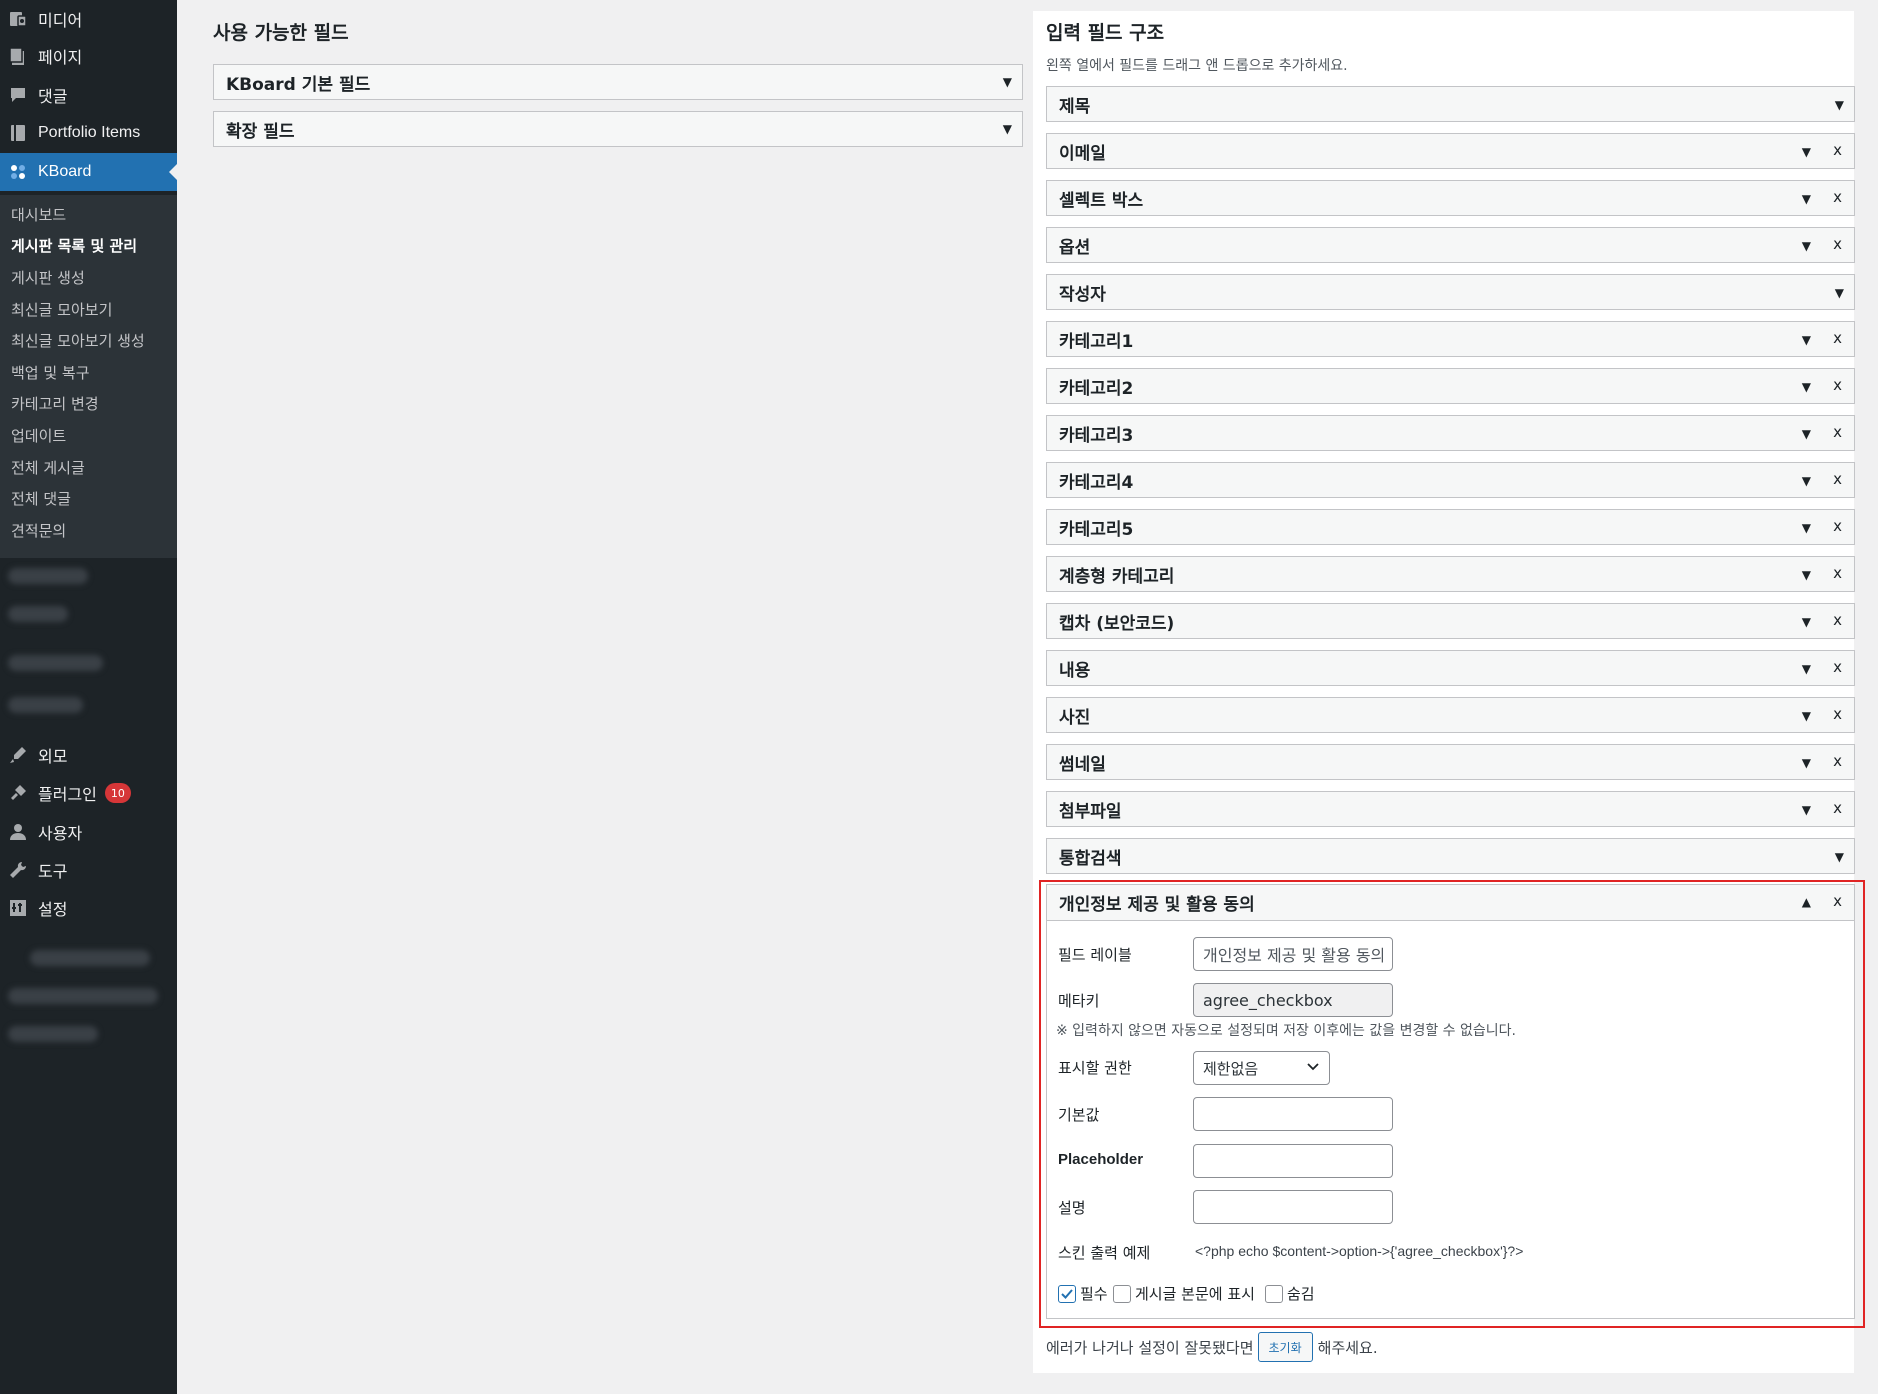 Image resolution: width=1878 pixels, height=1394 pixels. What do you see at coordinates (38, 530) in the screenshot?
I see `submenu-quote-inquiry: 견적문의` at bounding box center [38, 530].